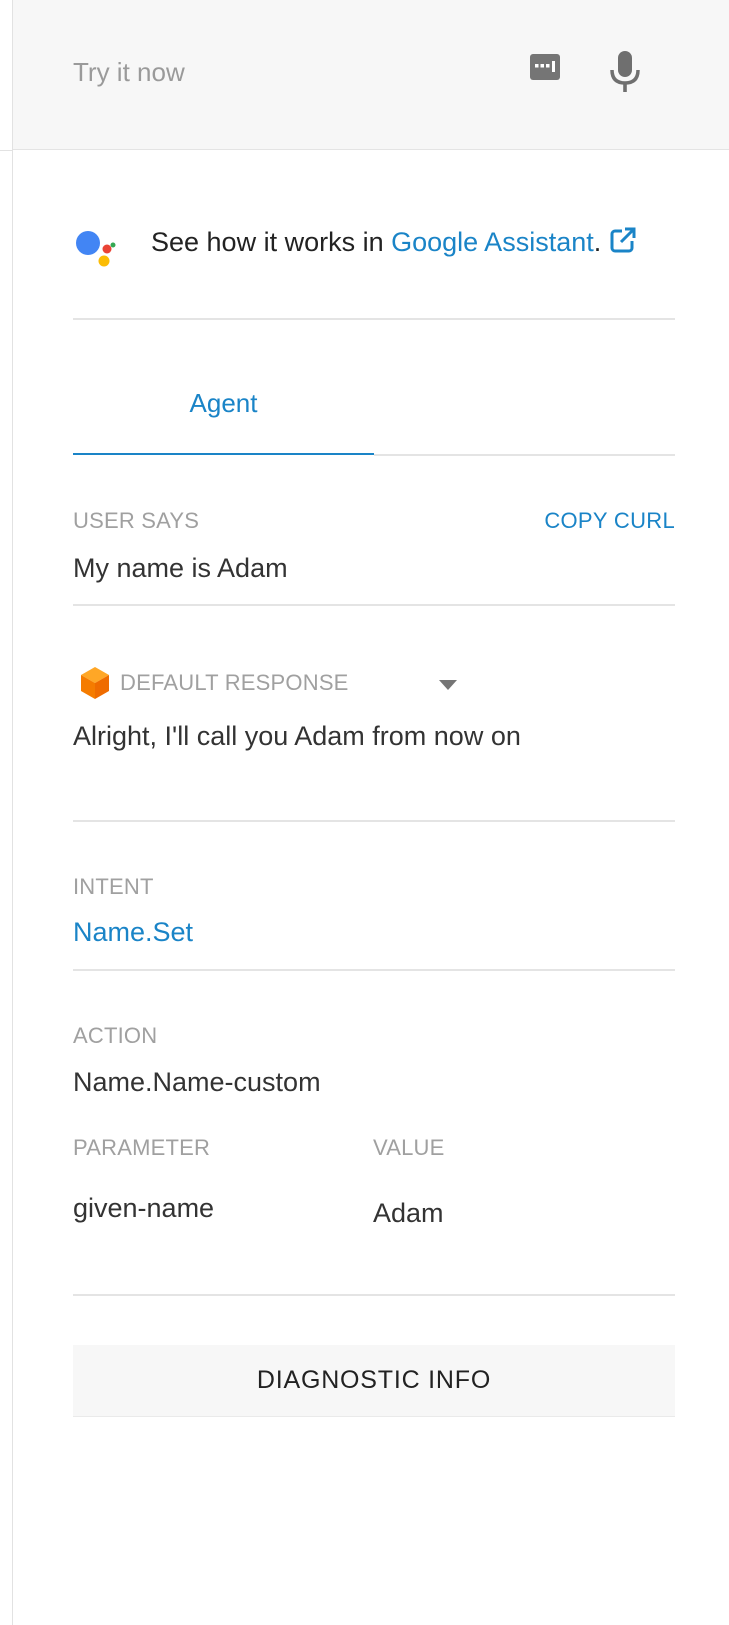 The image size is (729, 1625). I want to click on external-link-icon, so click(623, 240).